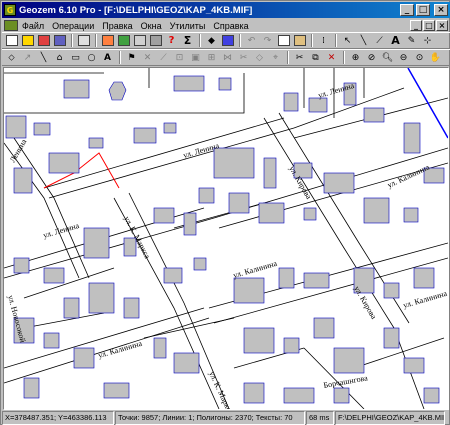 This screenshot has width=450, height=425. What do you see at coordinates (390, 418) in the screenshot?
I see `status-path: F:\DELPHI\GEOZ\KAP_4KB.MIF` at bounding box center [390, 418].